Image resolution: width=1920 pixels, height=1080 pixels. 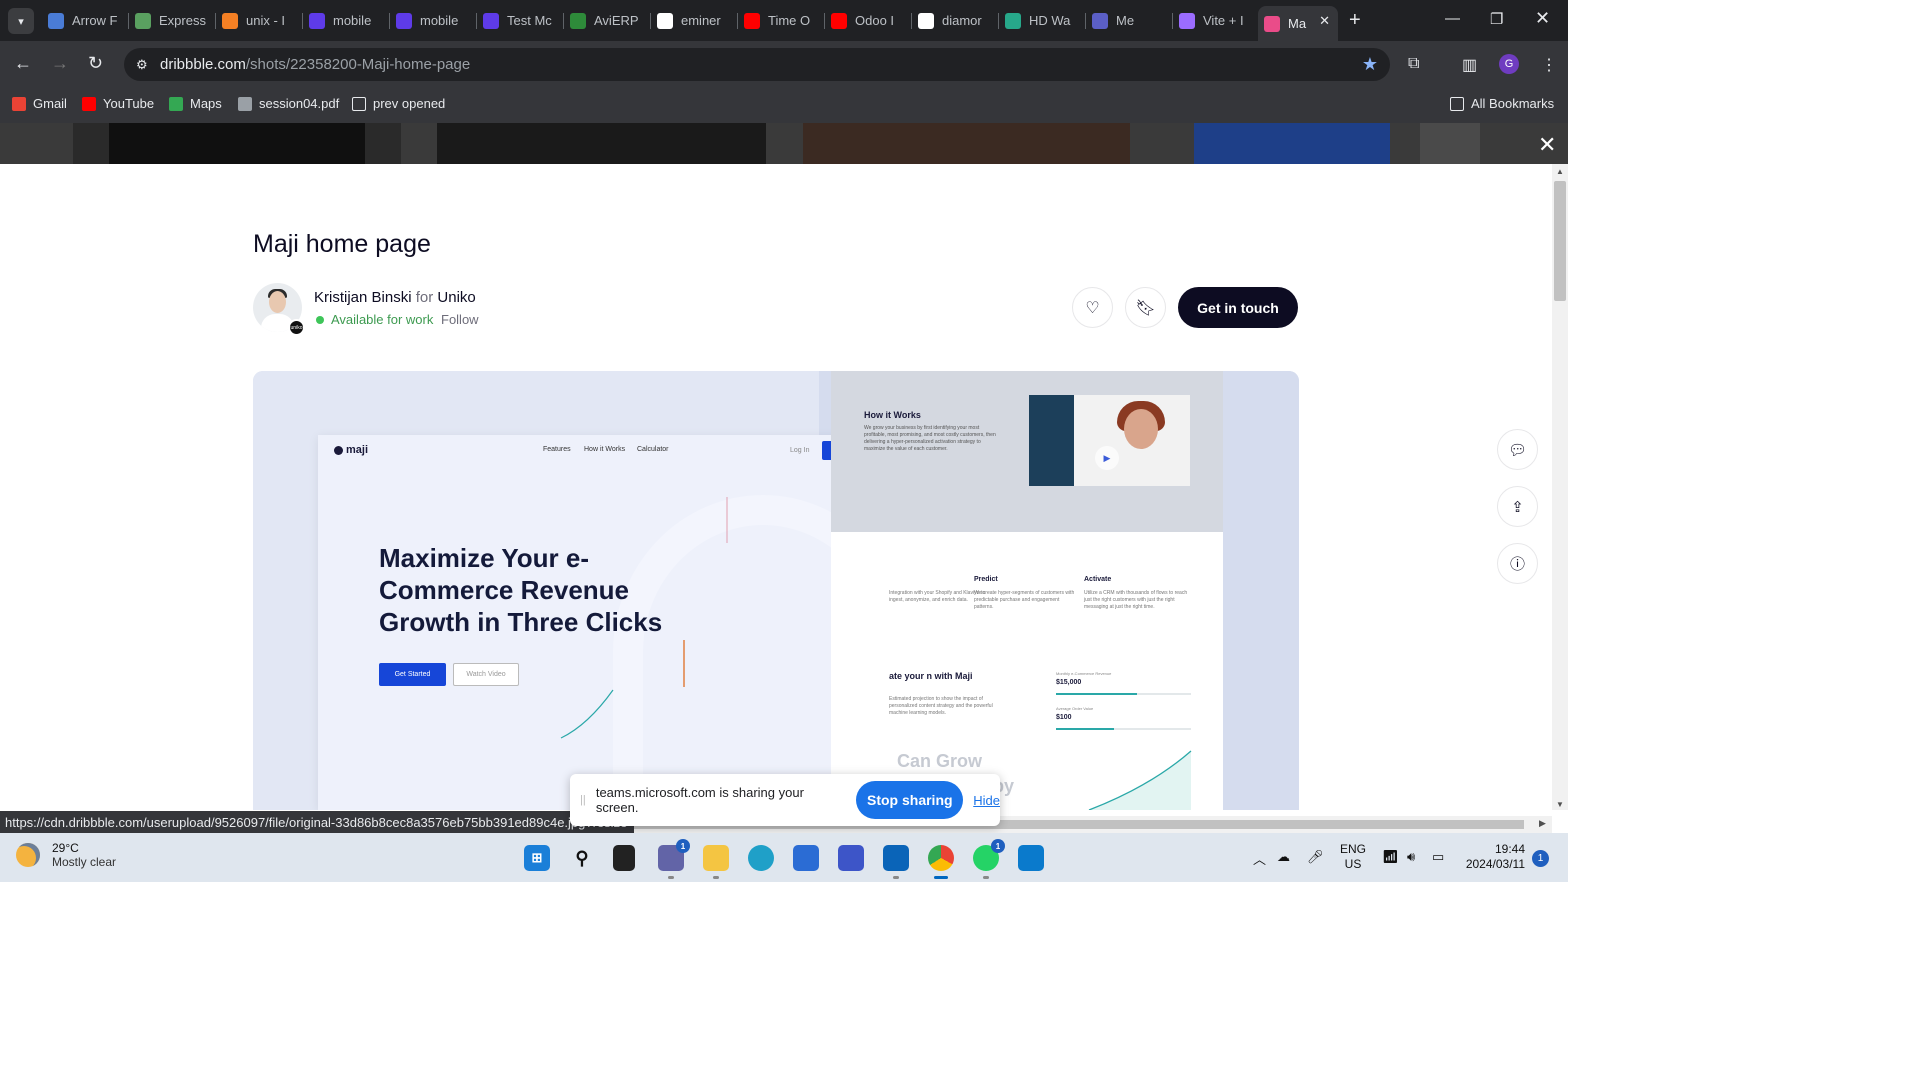 I want to click on all-bookmarks-label: All Bookmarks, so click(x=1513, y=103).